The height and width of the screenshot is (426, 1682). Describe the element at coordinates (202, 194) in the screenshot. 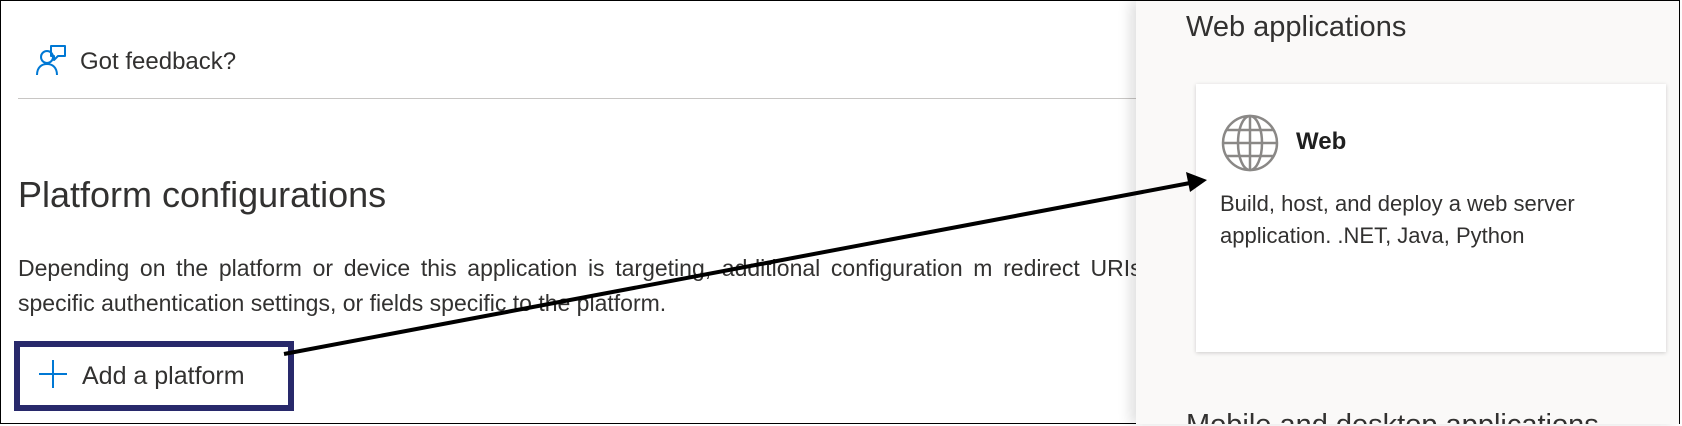

I see `page-title: Platform configurations` at that location.